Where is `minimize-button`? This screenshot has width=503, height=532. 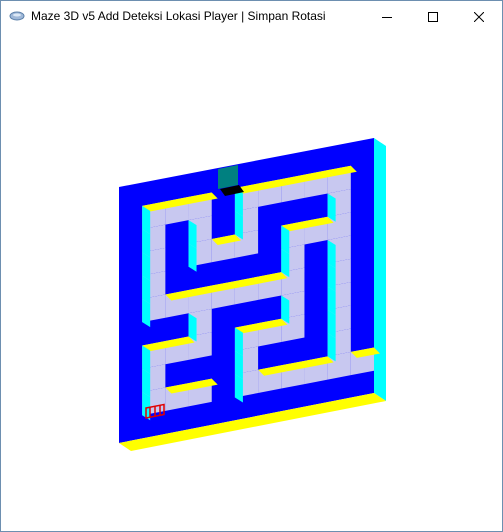
minimize-button is located at coordinates (387, 16).